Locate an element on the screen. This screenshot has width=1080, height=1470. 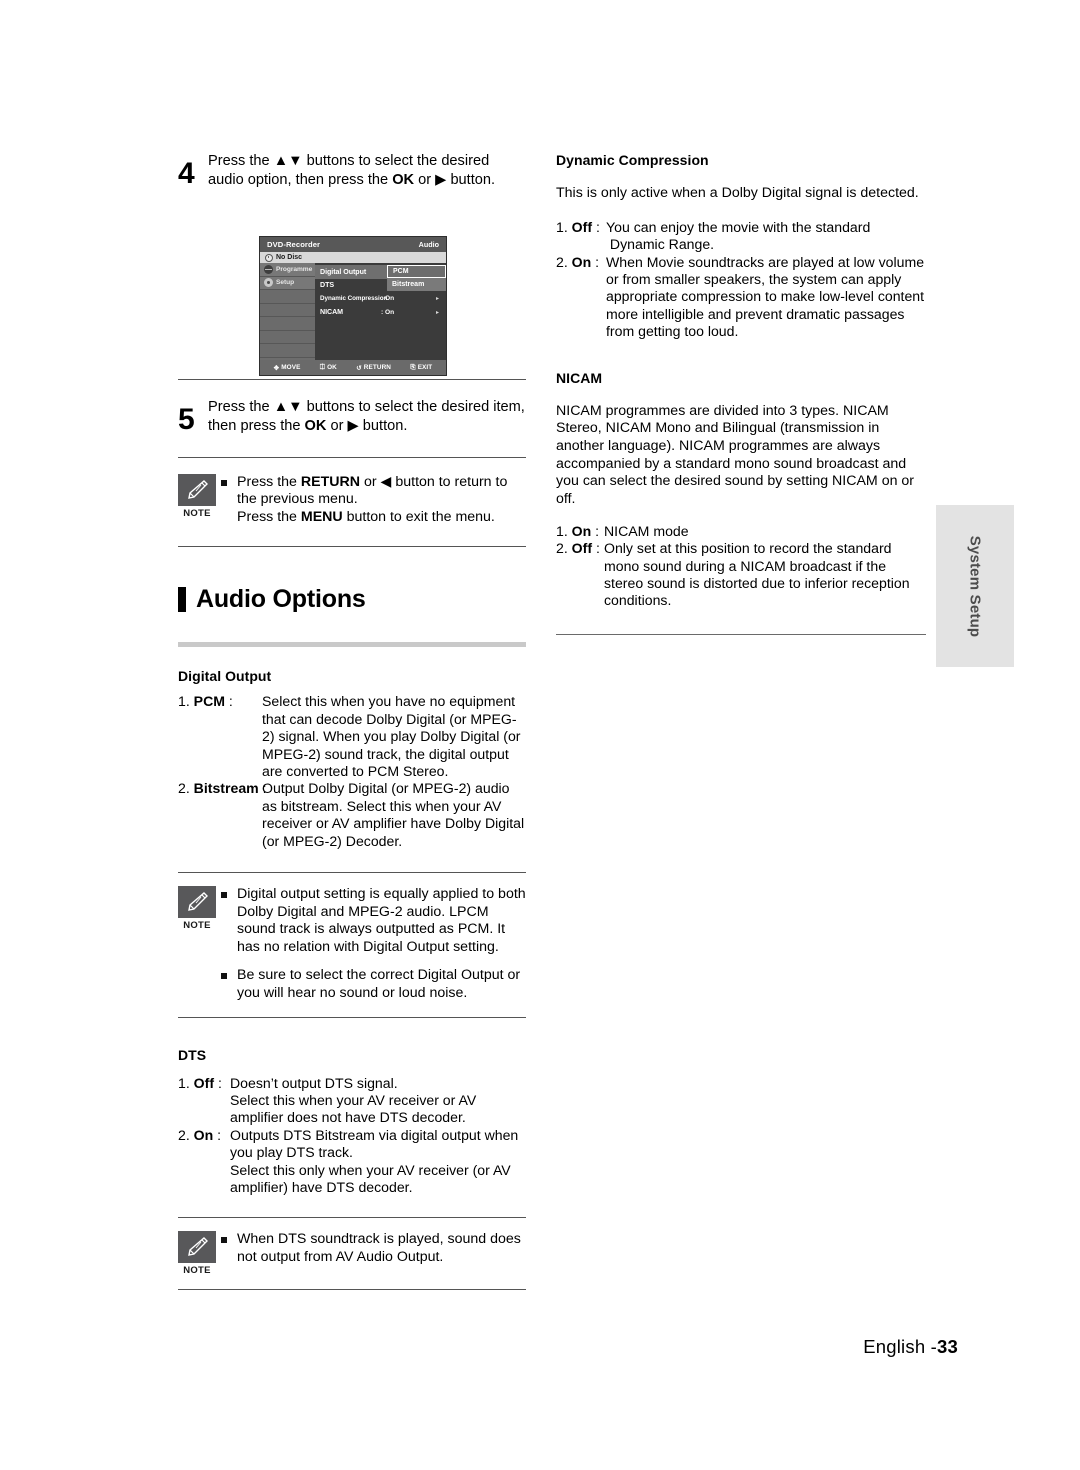
osd-footer-label: EXIT is located at coordinates (425, 367).